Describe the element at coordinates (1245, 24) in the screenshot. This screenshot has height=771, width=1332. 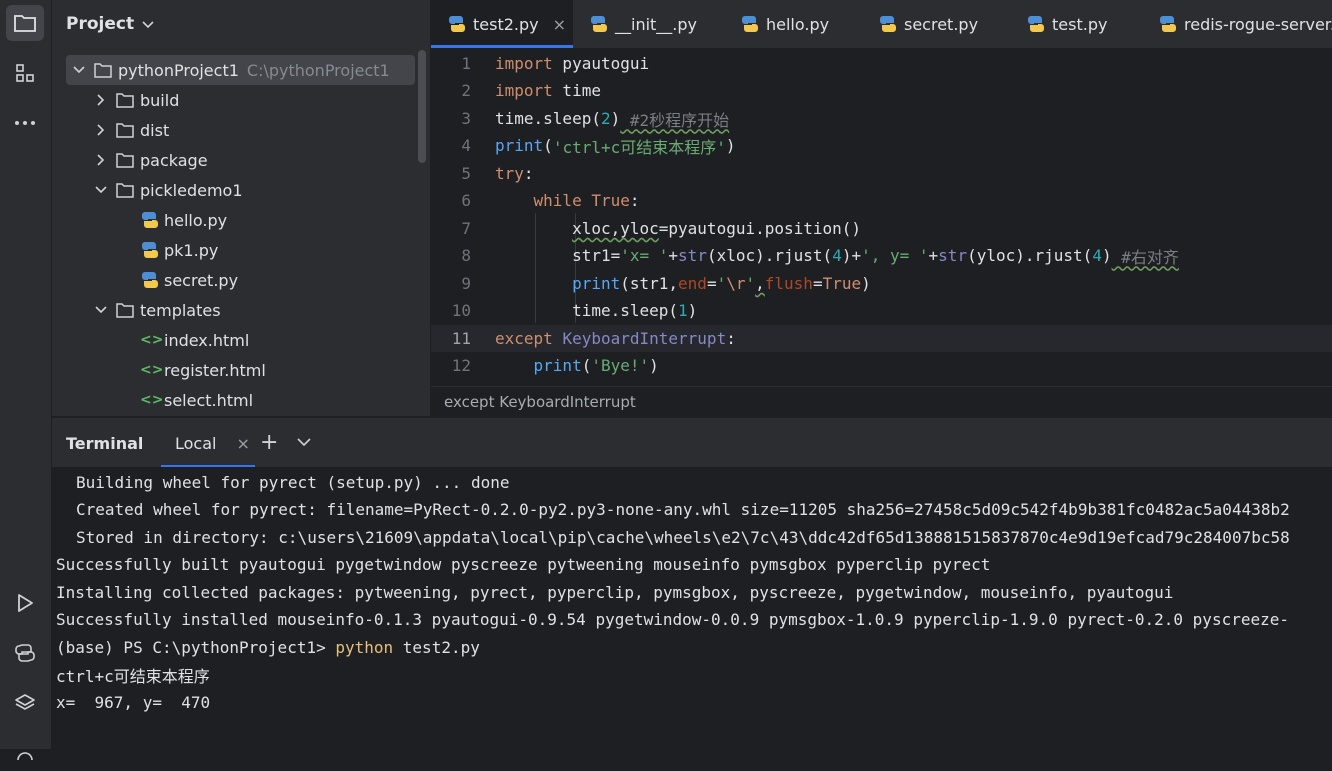
I see `tab-redis-rogue-server: redis-rogue-server.` at that location.